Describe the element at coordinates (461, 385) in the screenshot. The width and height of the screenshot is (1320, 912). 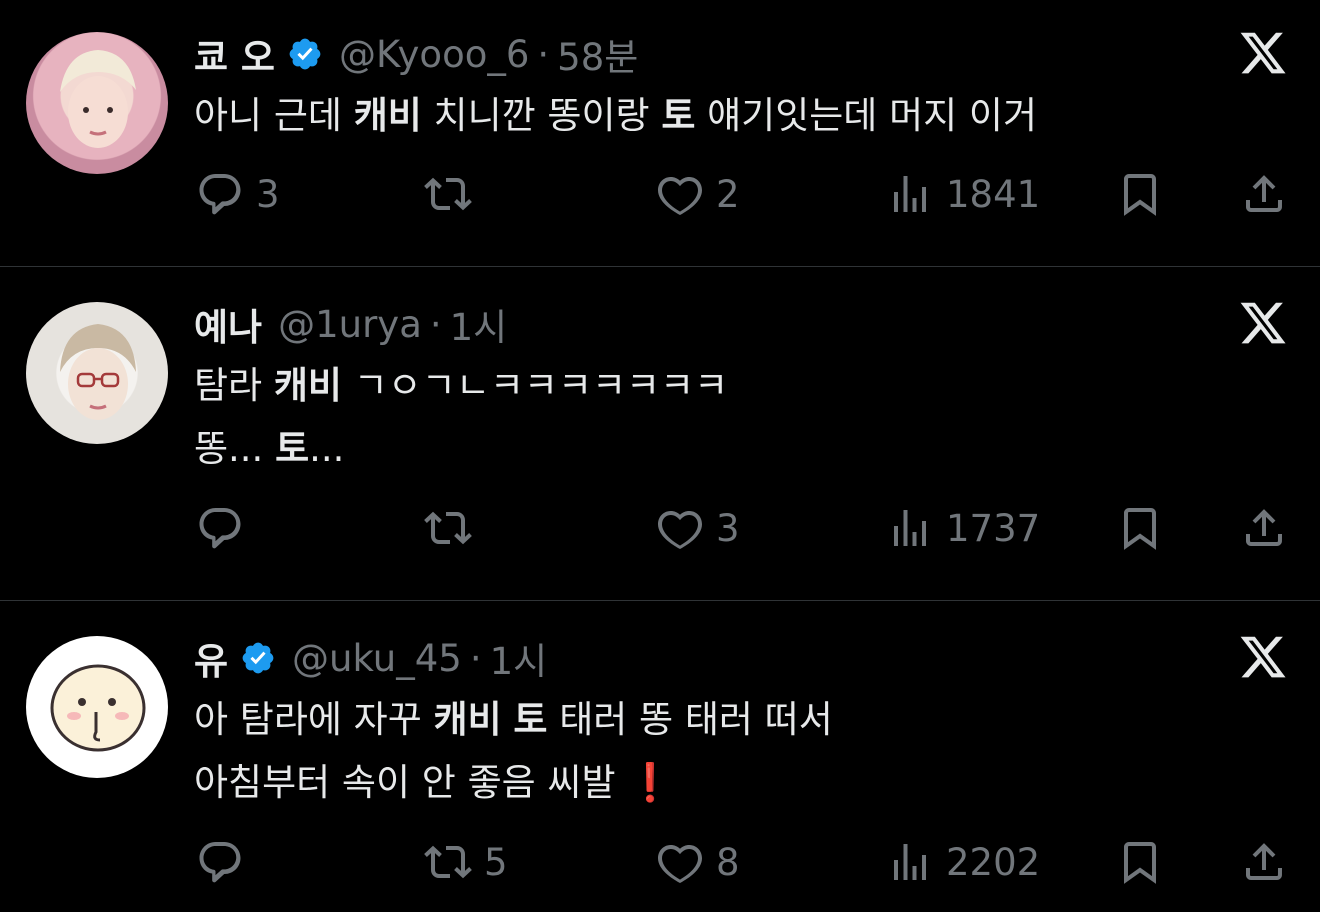
I see `tweet-line: 탐라 캐비 ㄱㅇㄱㄴㅋㅋㅋㅋㅋㅋㅋ` at that location.